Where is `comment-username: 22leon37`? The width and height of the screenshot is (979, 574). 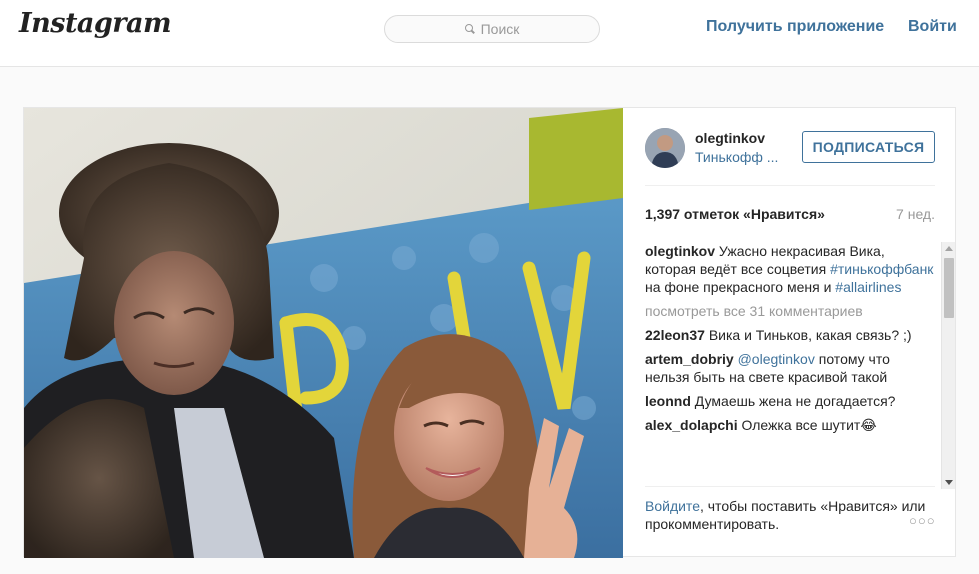 comment-username: 22leon37 is located at coordinates (675, 335).